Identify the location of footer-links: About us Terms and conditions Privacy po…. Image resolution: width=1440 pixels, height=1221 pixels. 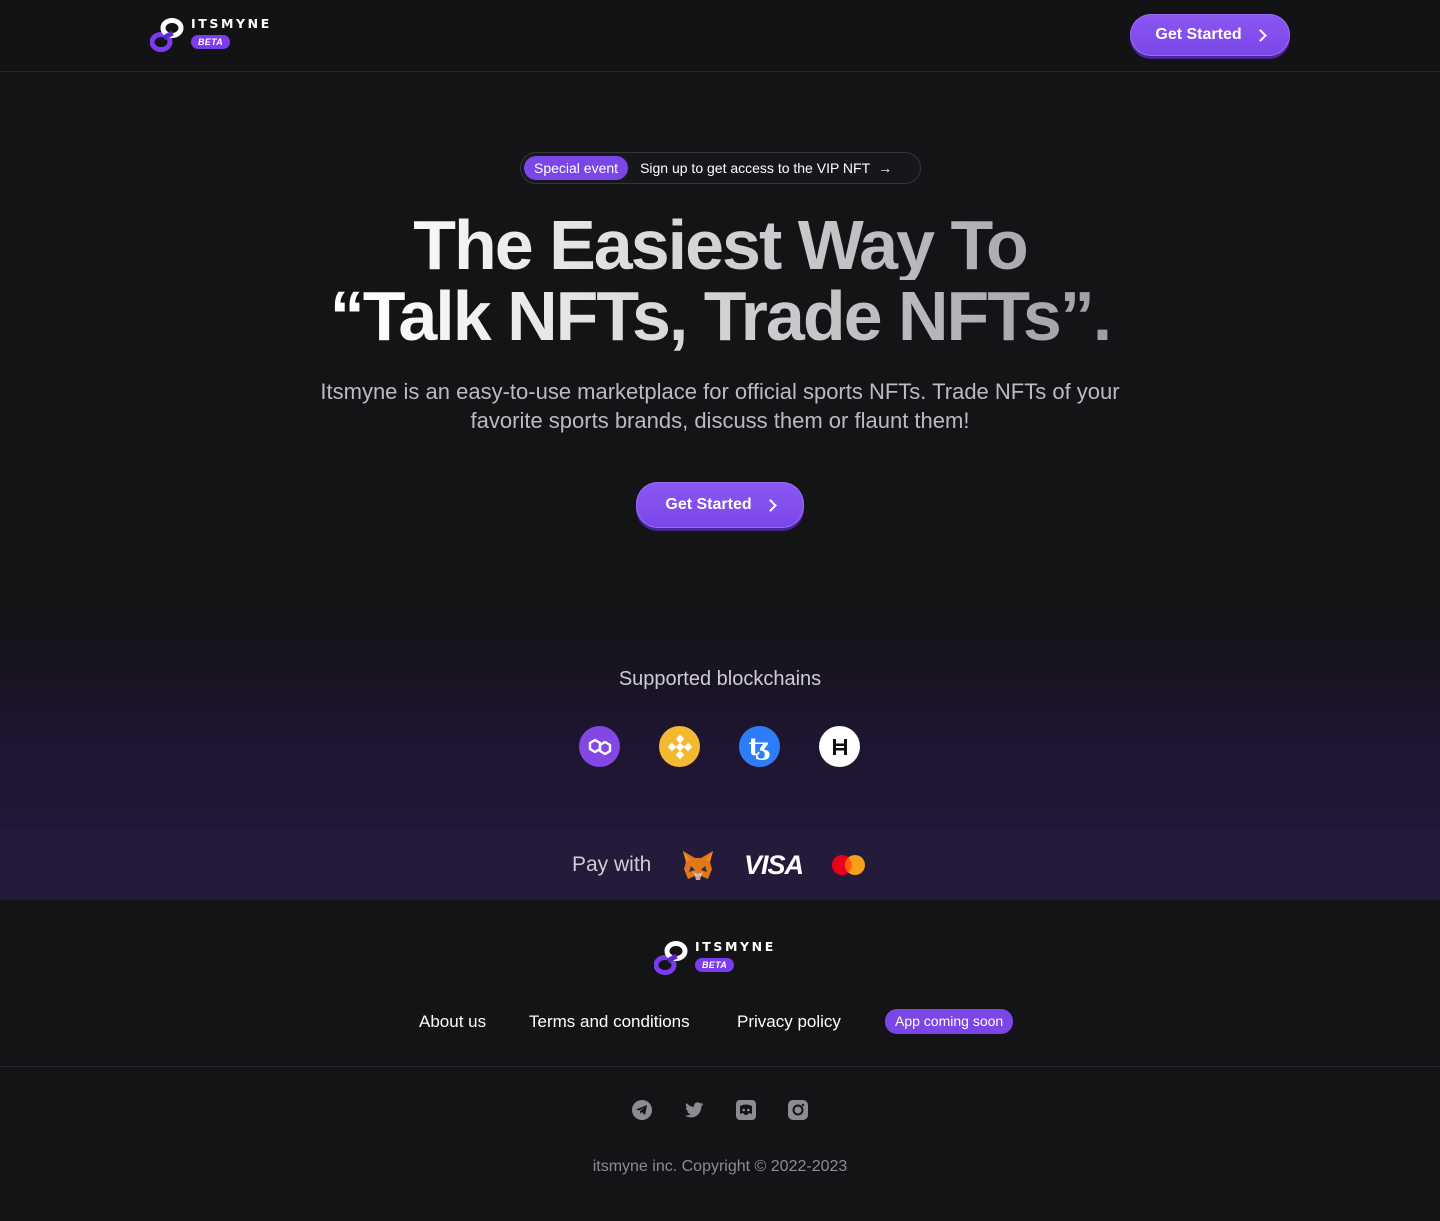
(720, 1023).